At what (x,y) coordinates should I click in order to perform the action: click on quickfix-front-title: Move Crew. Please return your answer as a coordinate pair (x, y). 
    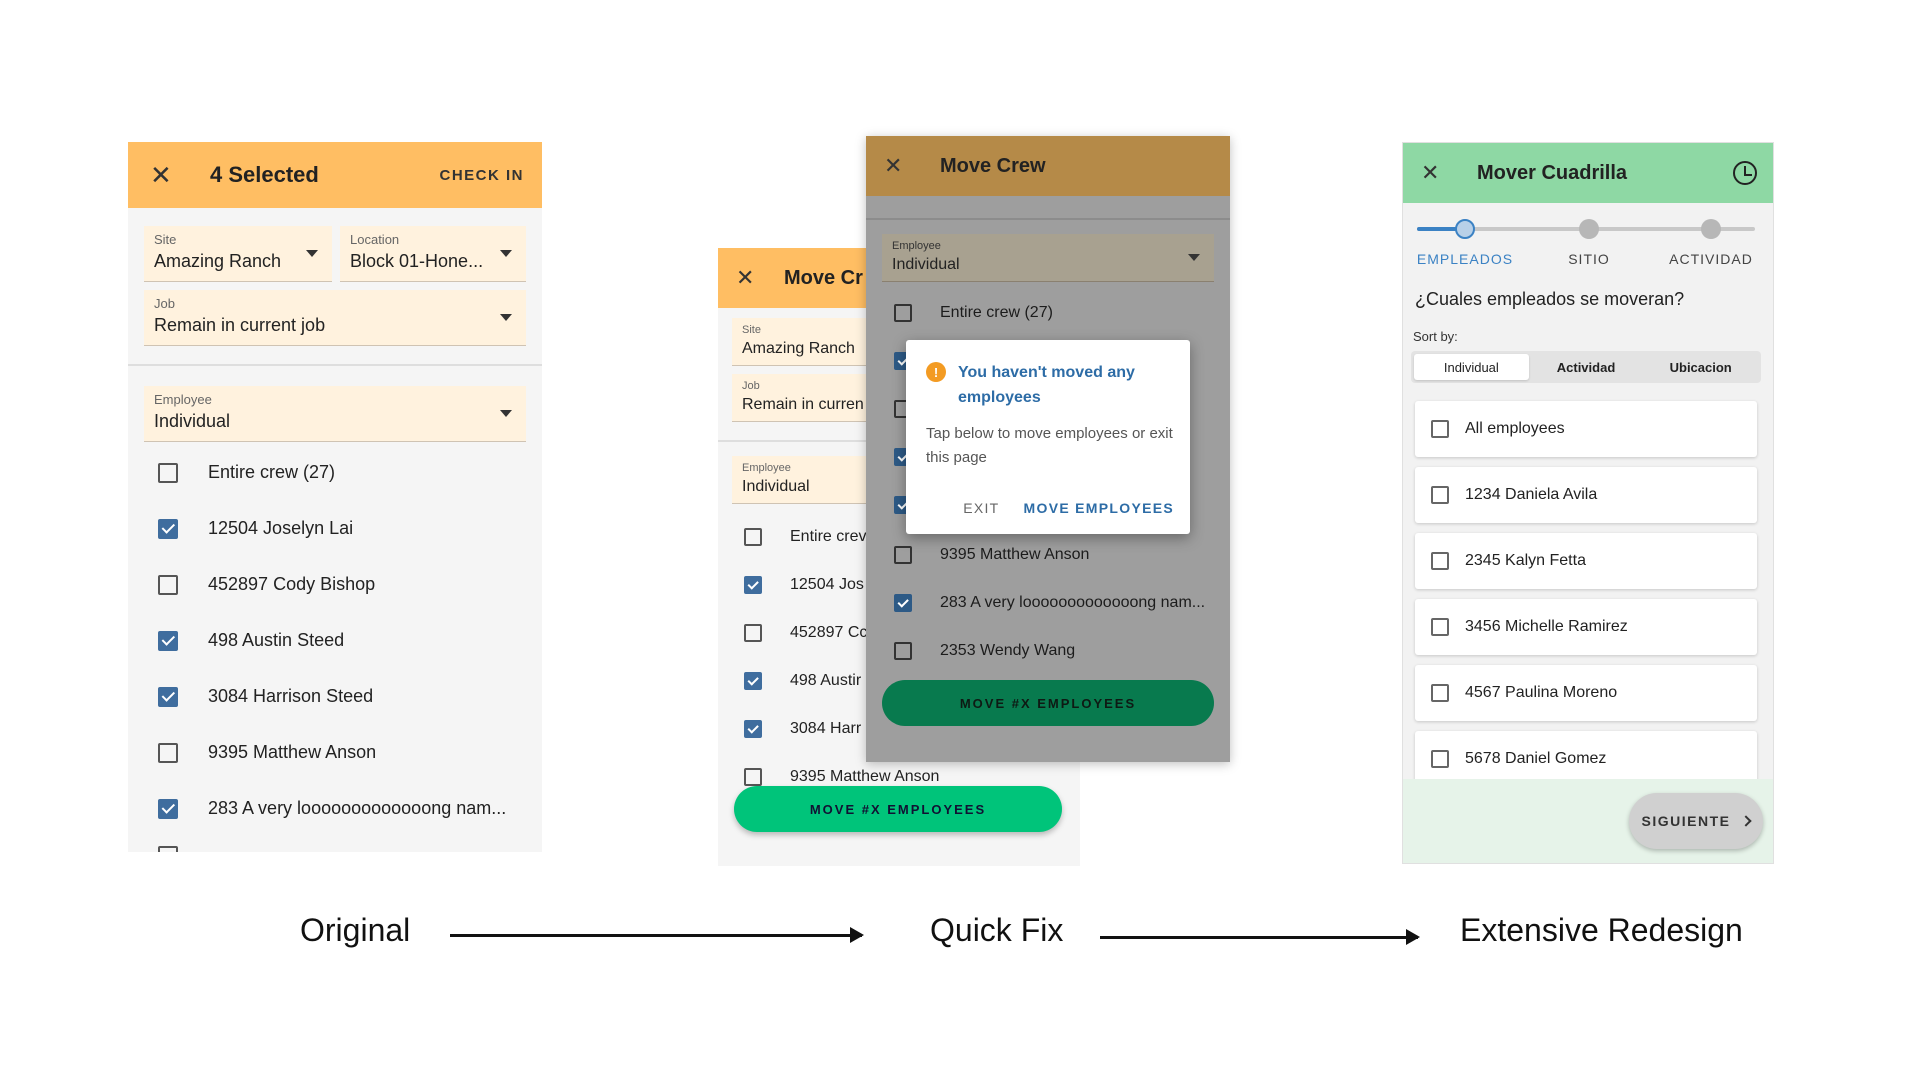
    Looking at the image, I should click on (993, 165).